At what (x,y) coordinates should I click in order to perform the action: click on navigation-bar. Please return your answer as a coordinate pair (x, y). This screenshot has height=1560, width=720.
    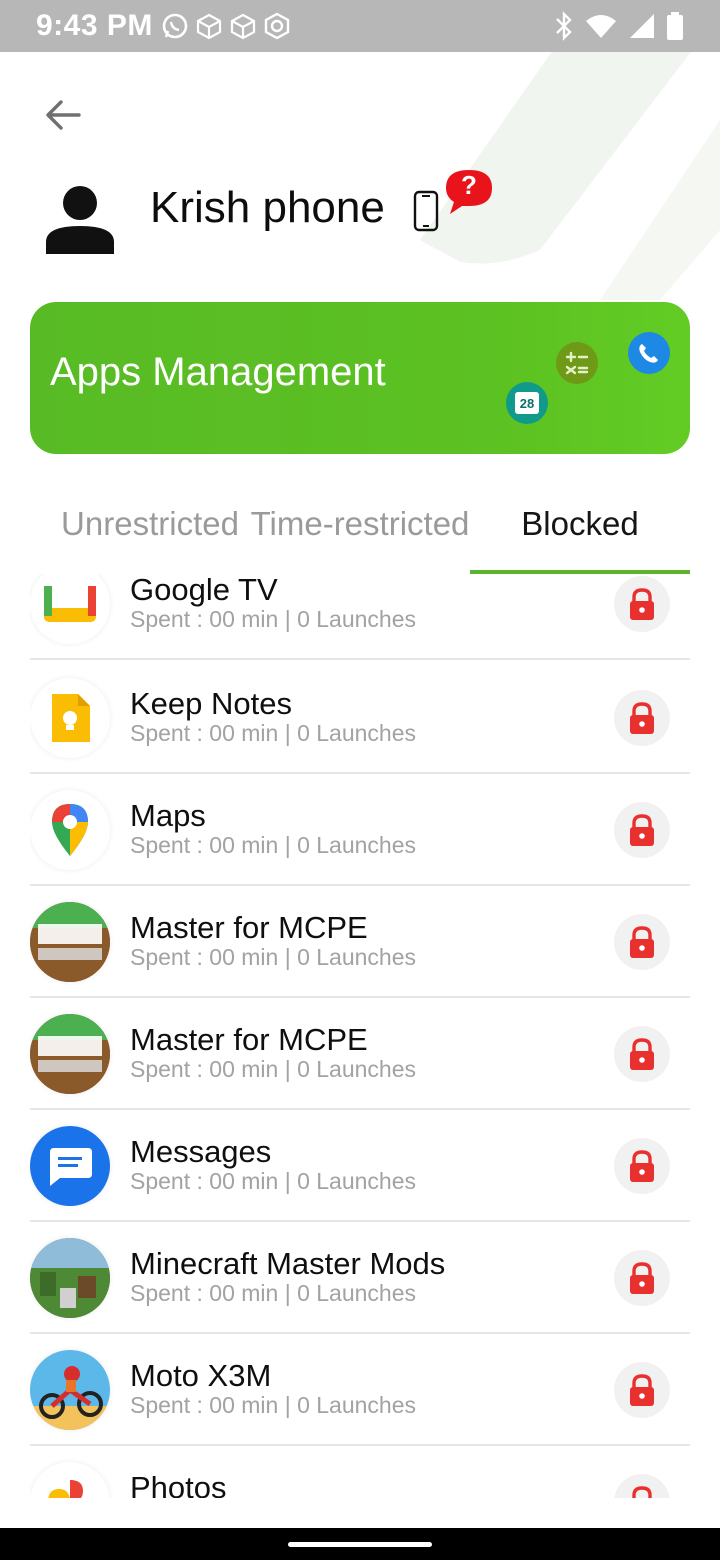
    Looking at the image, I should click on (360, 1544).